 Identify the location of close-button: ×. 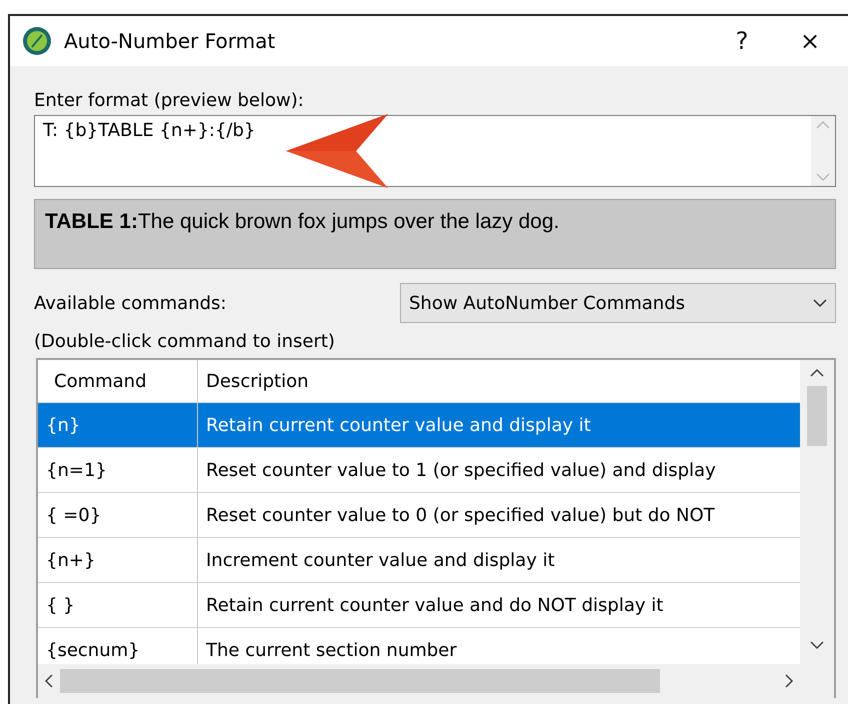
(810, 41).